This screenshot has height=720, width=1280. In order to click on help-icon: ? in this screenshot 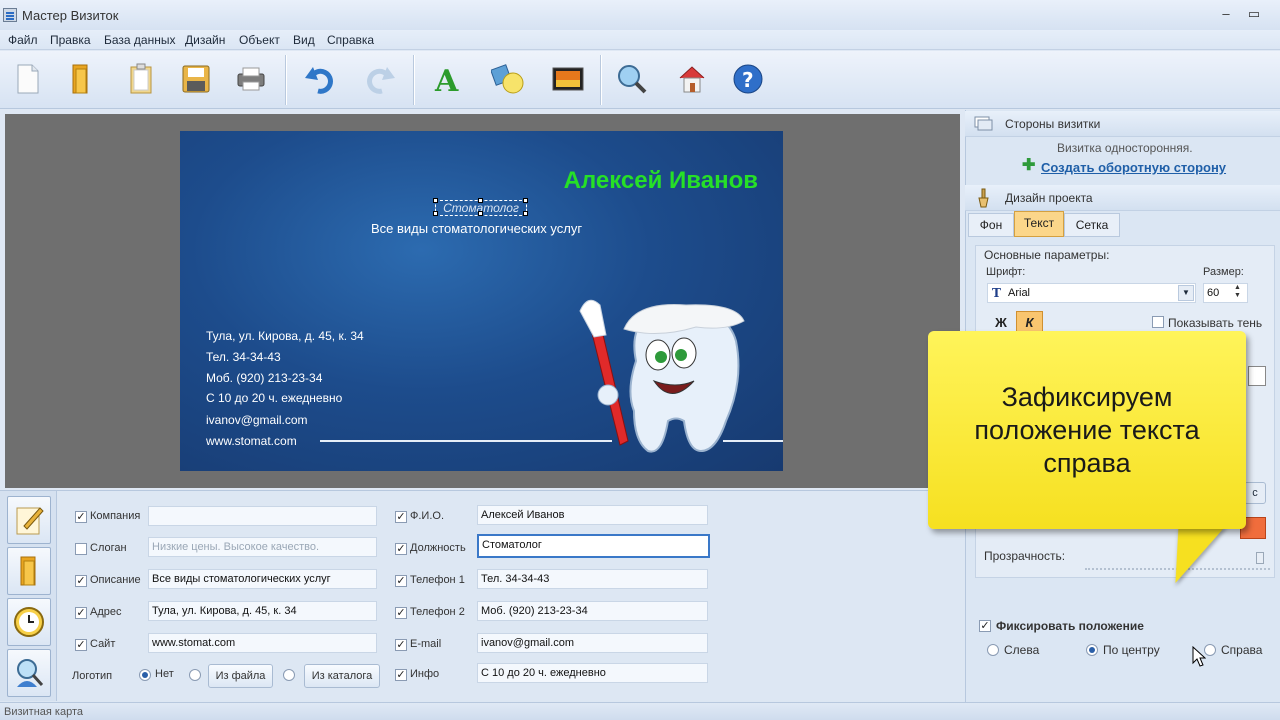, I will do `click(748, 79)`.